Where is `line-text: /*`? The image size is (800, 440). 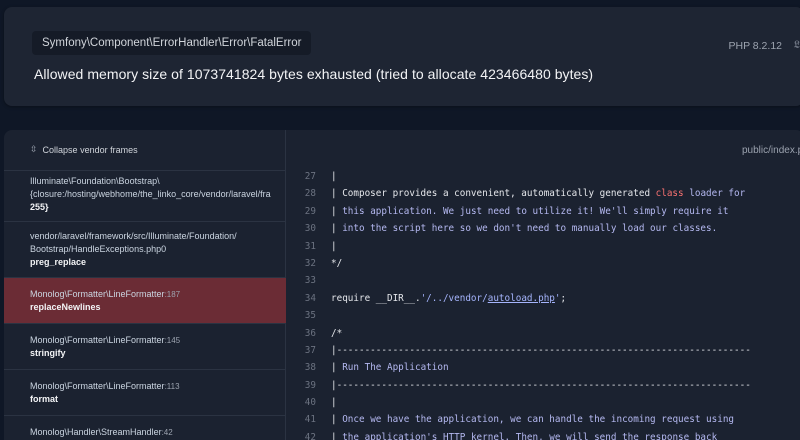 line-text: /* is located at coordinates (337, 333).